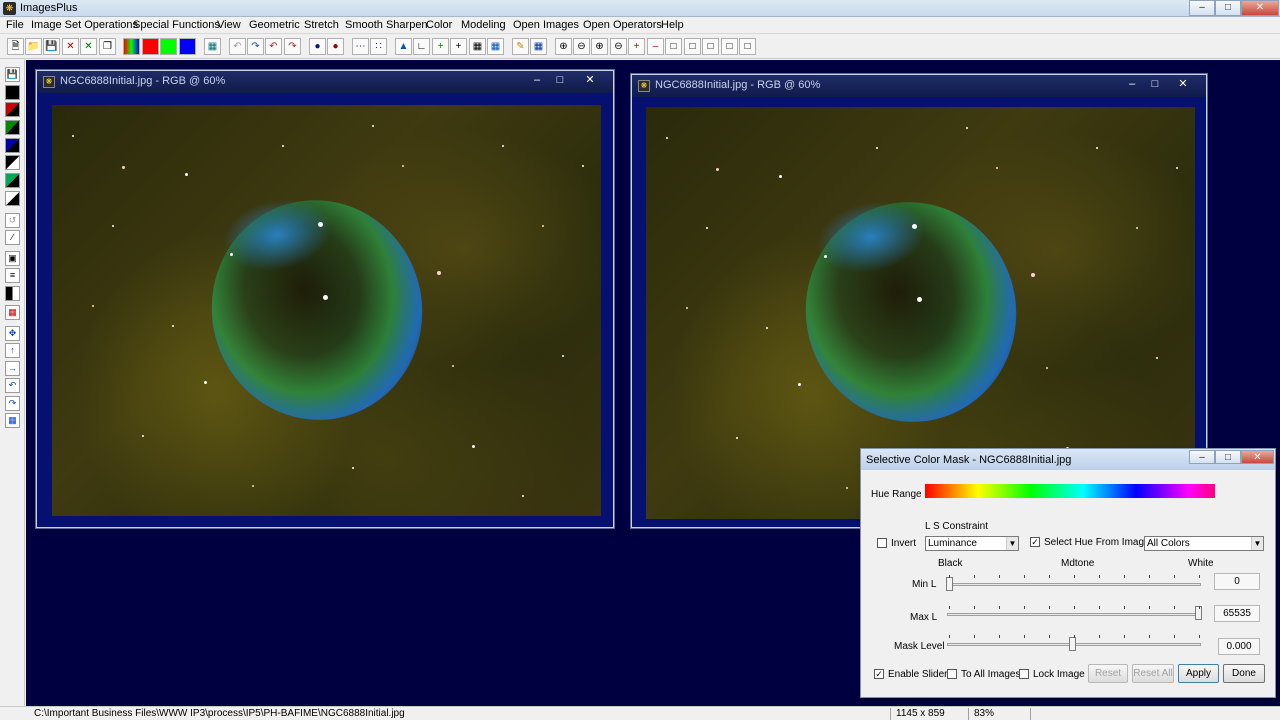 This screenshot has width=1280, height=720. I want to click on arrow-right-icon: →, so click(12, 368).